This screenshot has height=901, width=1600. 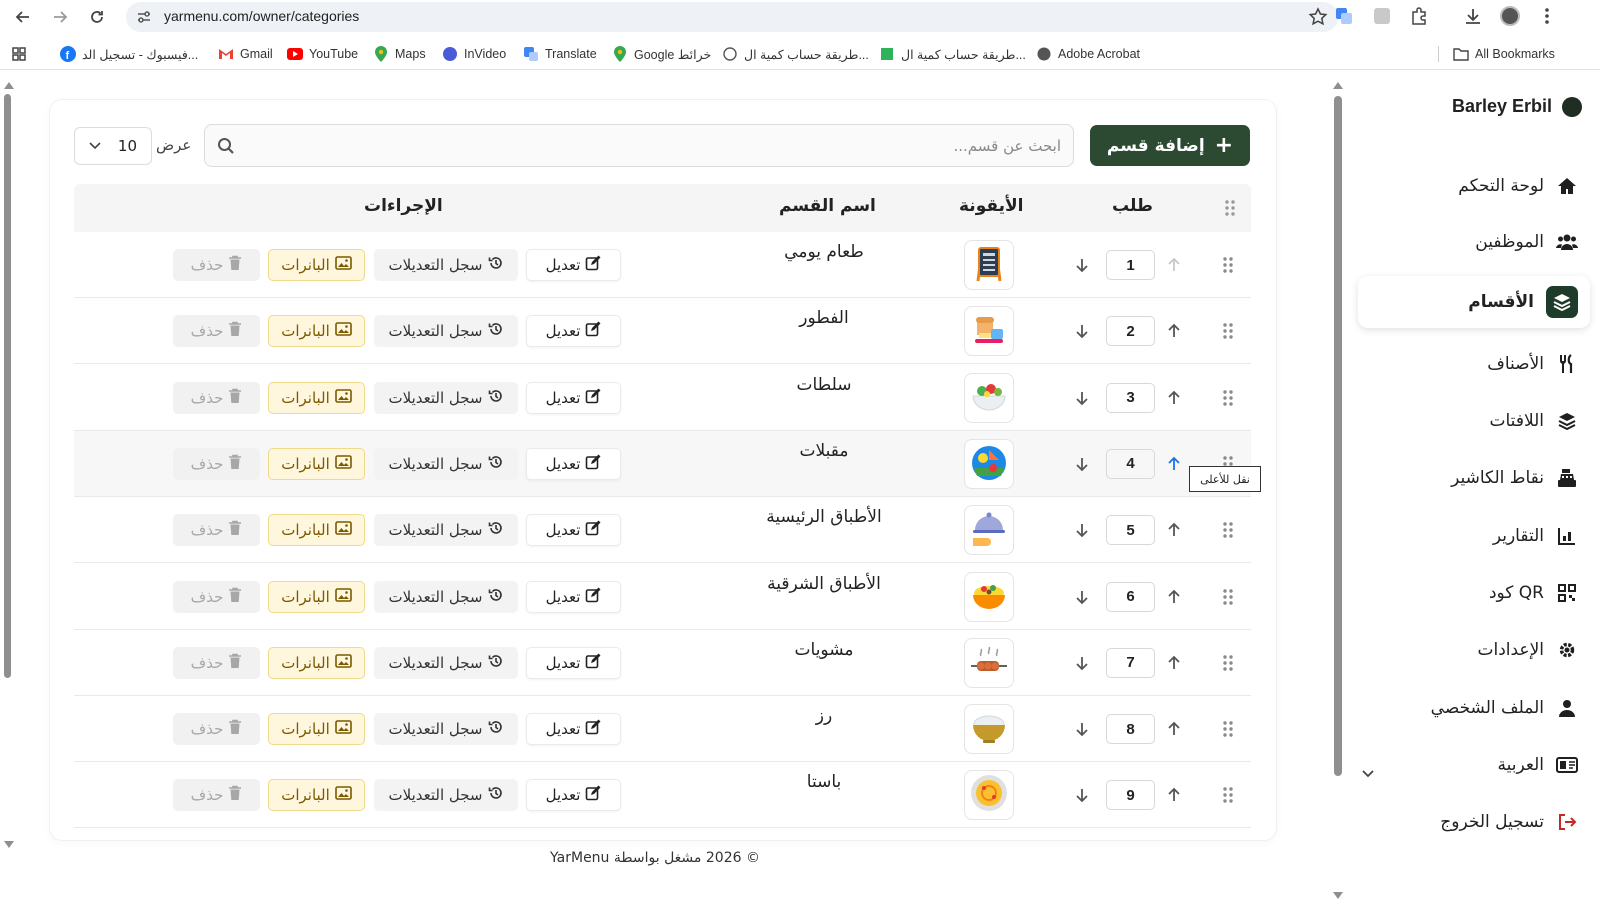 I want to click on translate-extension-icon, so click(x=1344, y=16).